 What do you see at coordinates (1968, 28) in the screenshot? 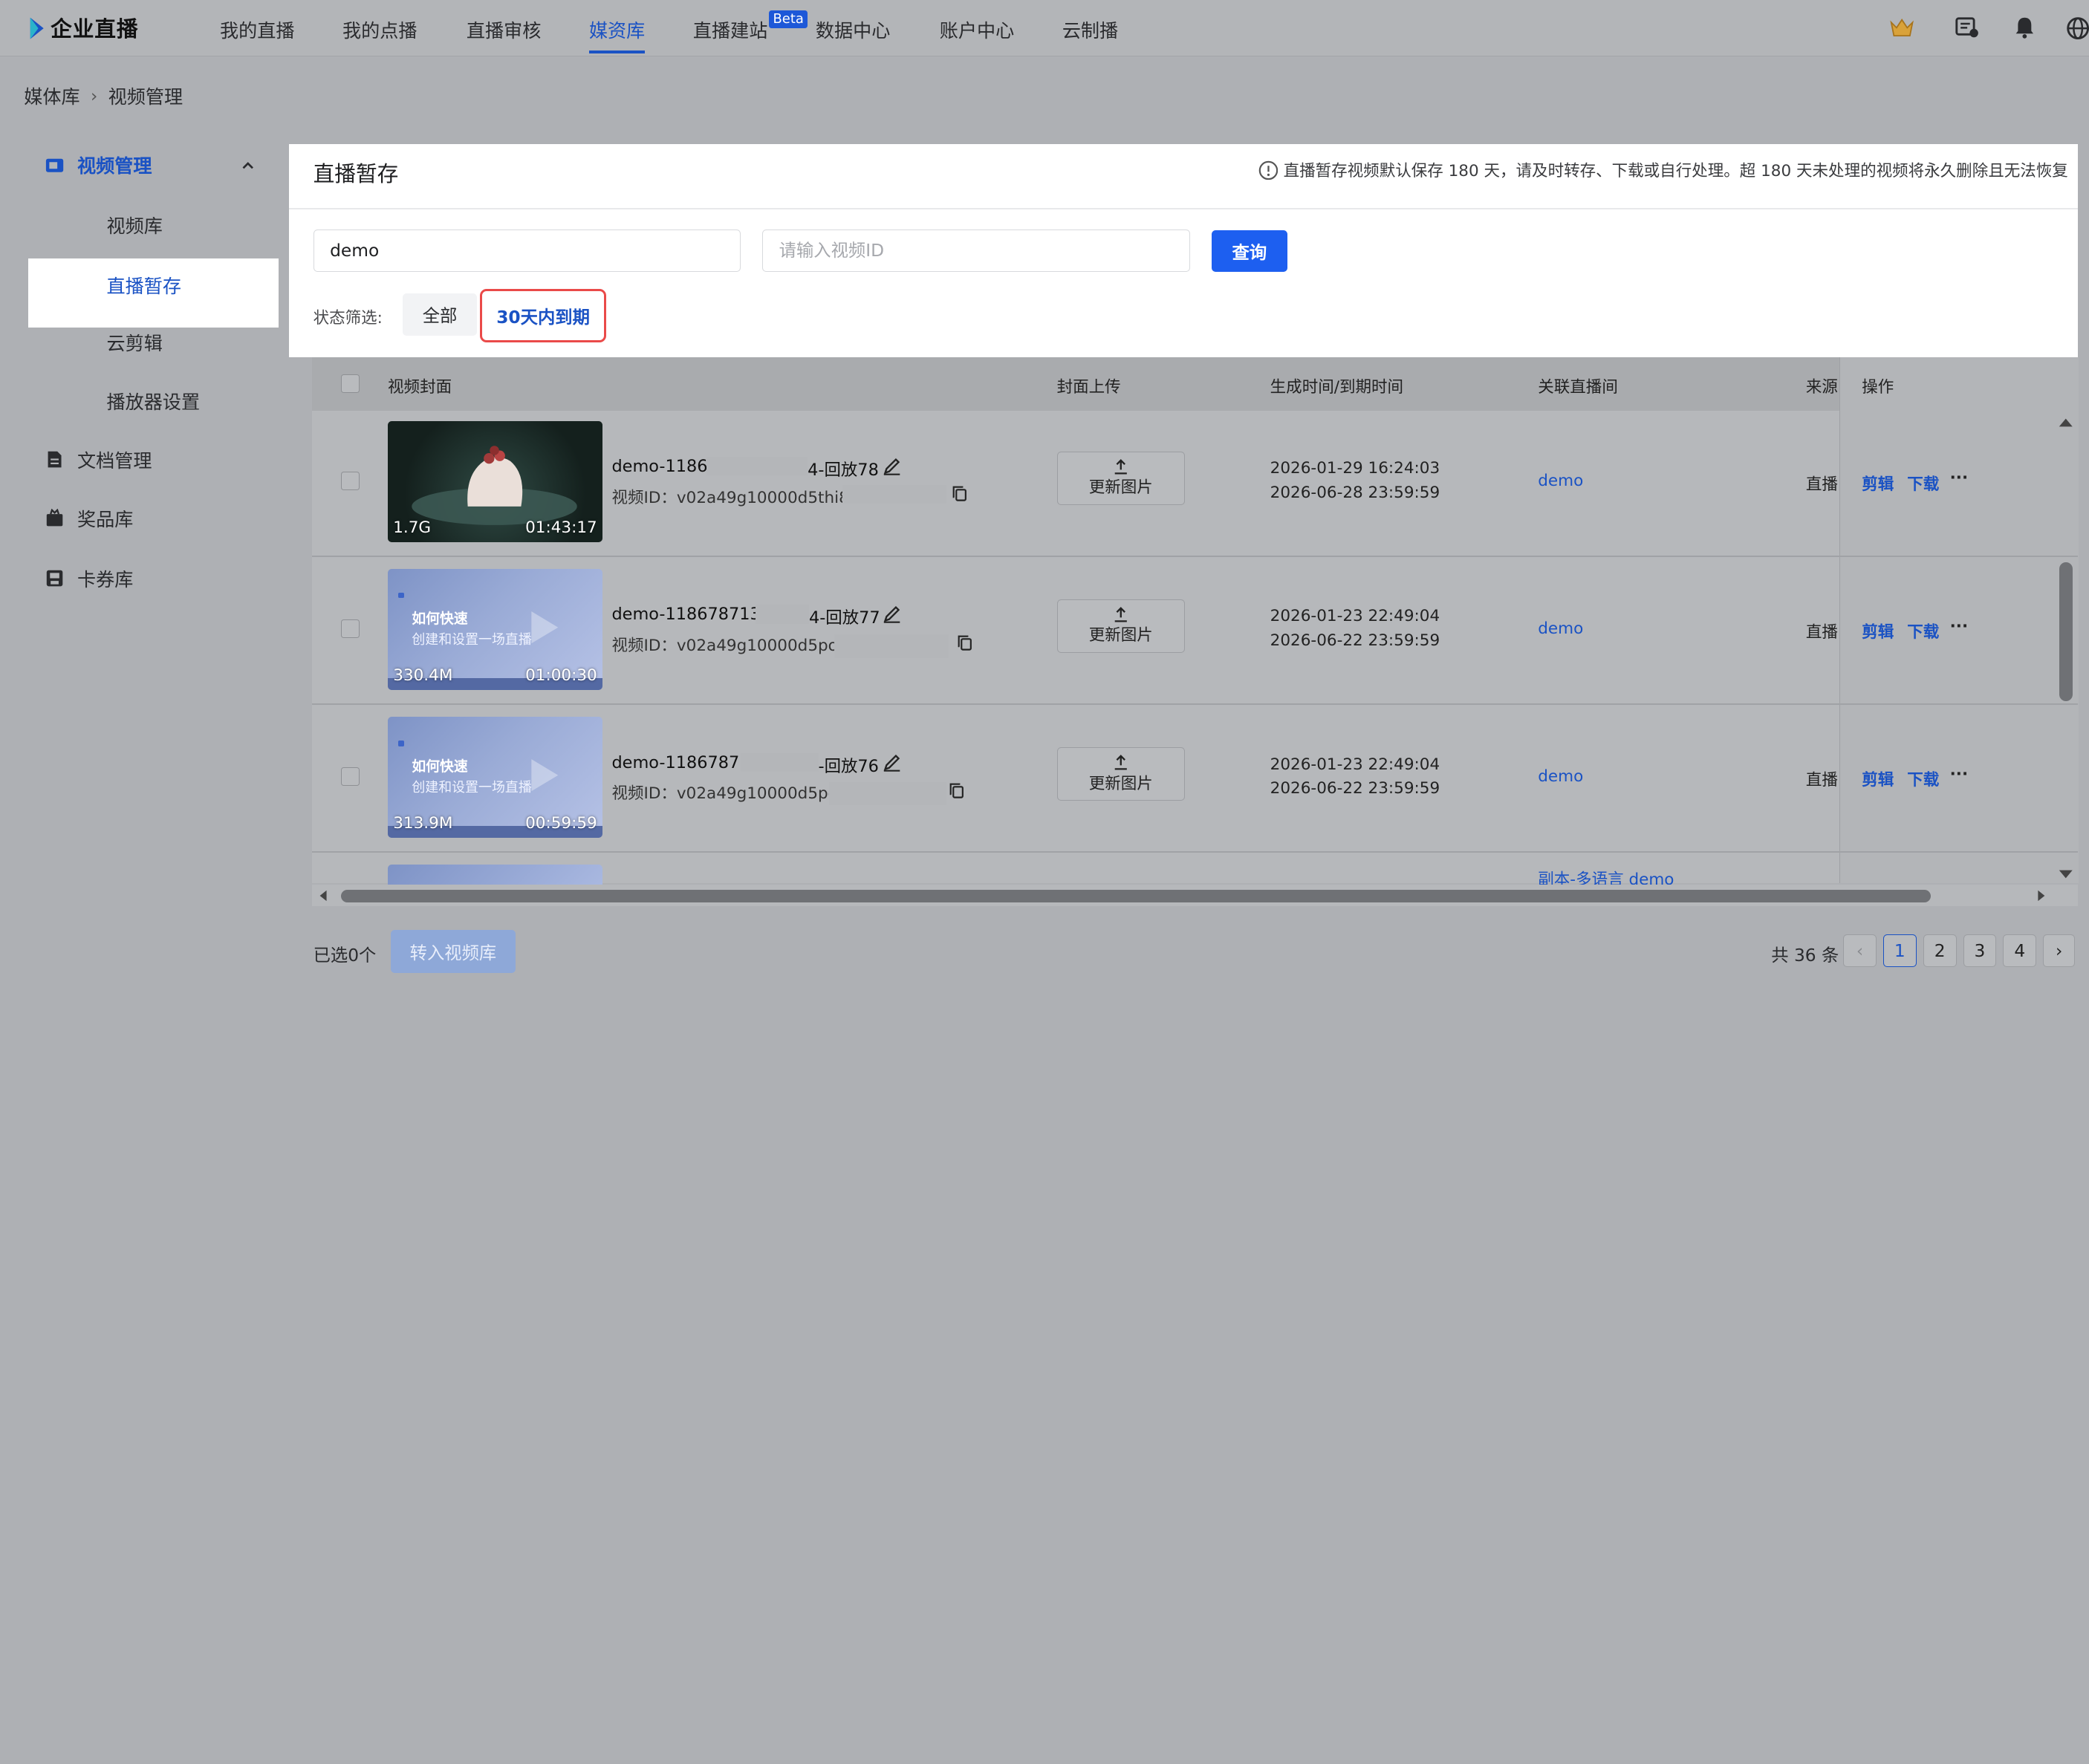
I see `message-settings-icon` at bounding box center [1968, 28].